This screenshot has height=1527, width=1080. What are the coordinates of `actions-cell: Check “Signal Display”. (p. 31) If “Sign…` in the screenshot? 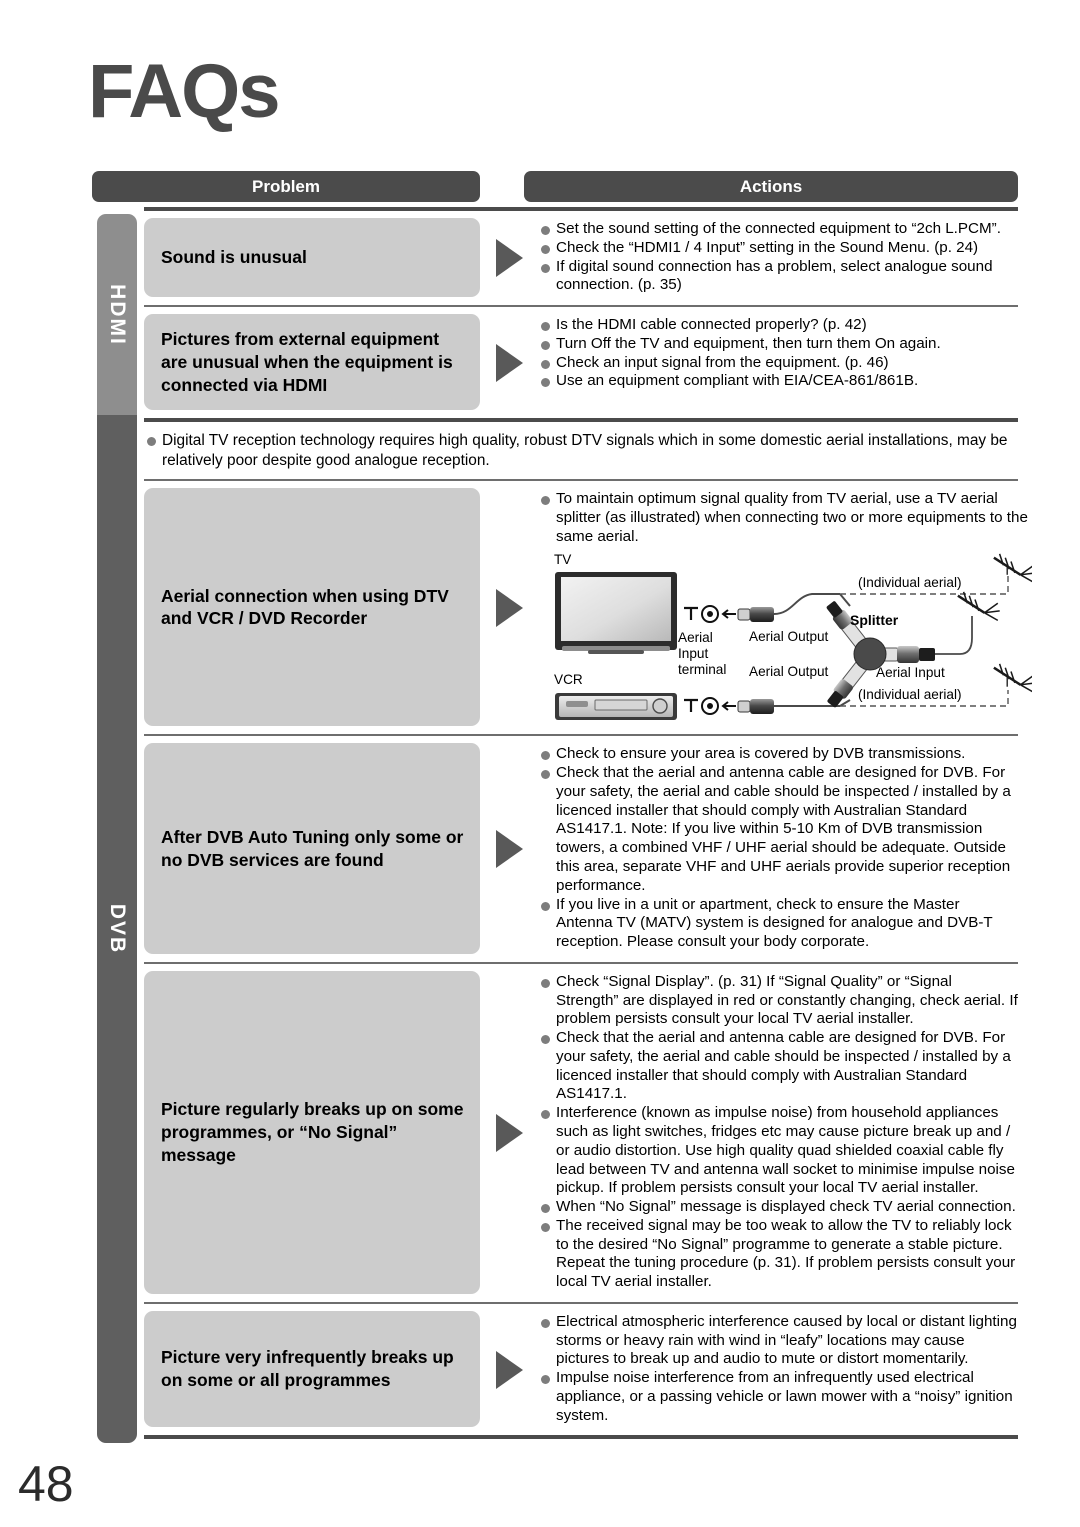 It's located at (778, 1133).